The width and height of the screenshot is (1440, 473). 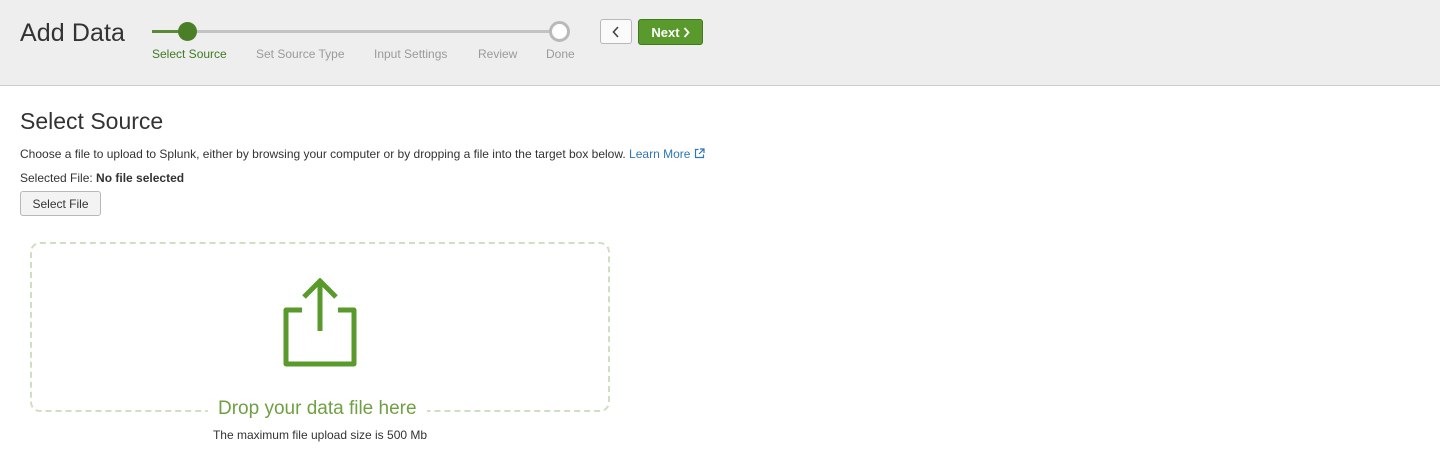 I want to click on next-button-label: Next, so click(x=665, y=32).